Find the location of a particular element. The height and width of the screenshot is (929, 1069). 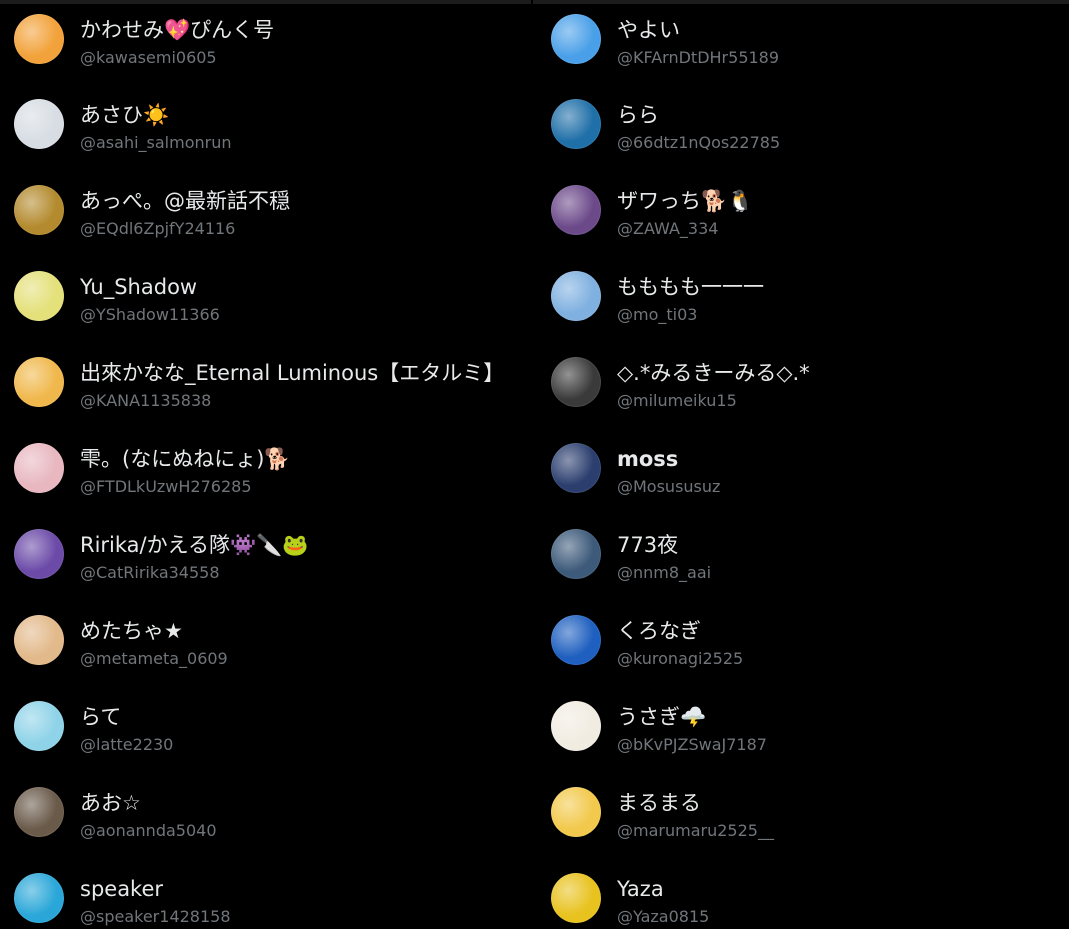

display-name: Yu_Shadow is located at coordinates (138, 287).